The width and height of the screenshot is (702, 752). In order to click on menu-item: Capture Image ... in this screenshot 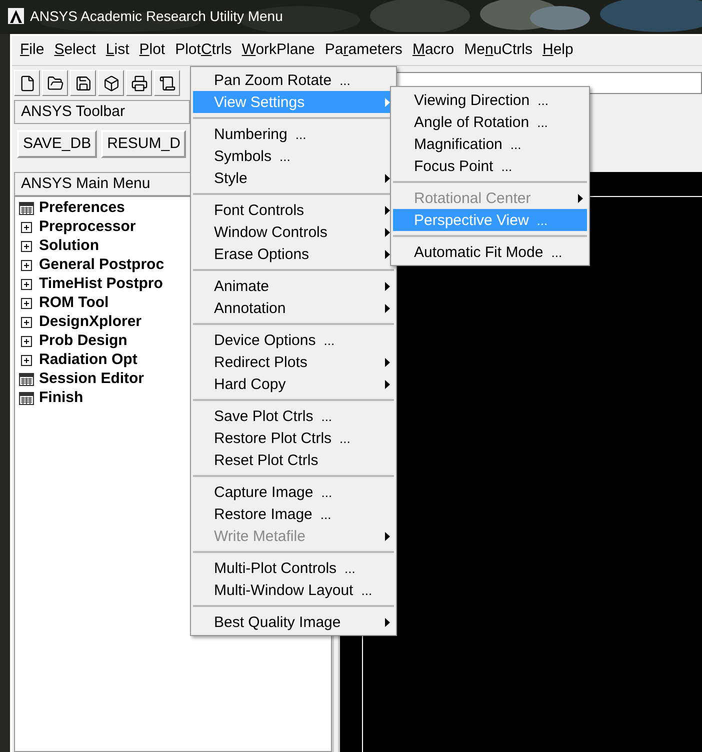, I will do `click(293, 492)`.